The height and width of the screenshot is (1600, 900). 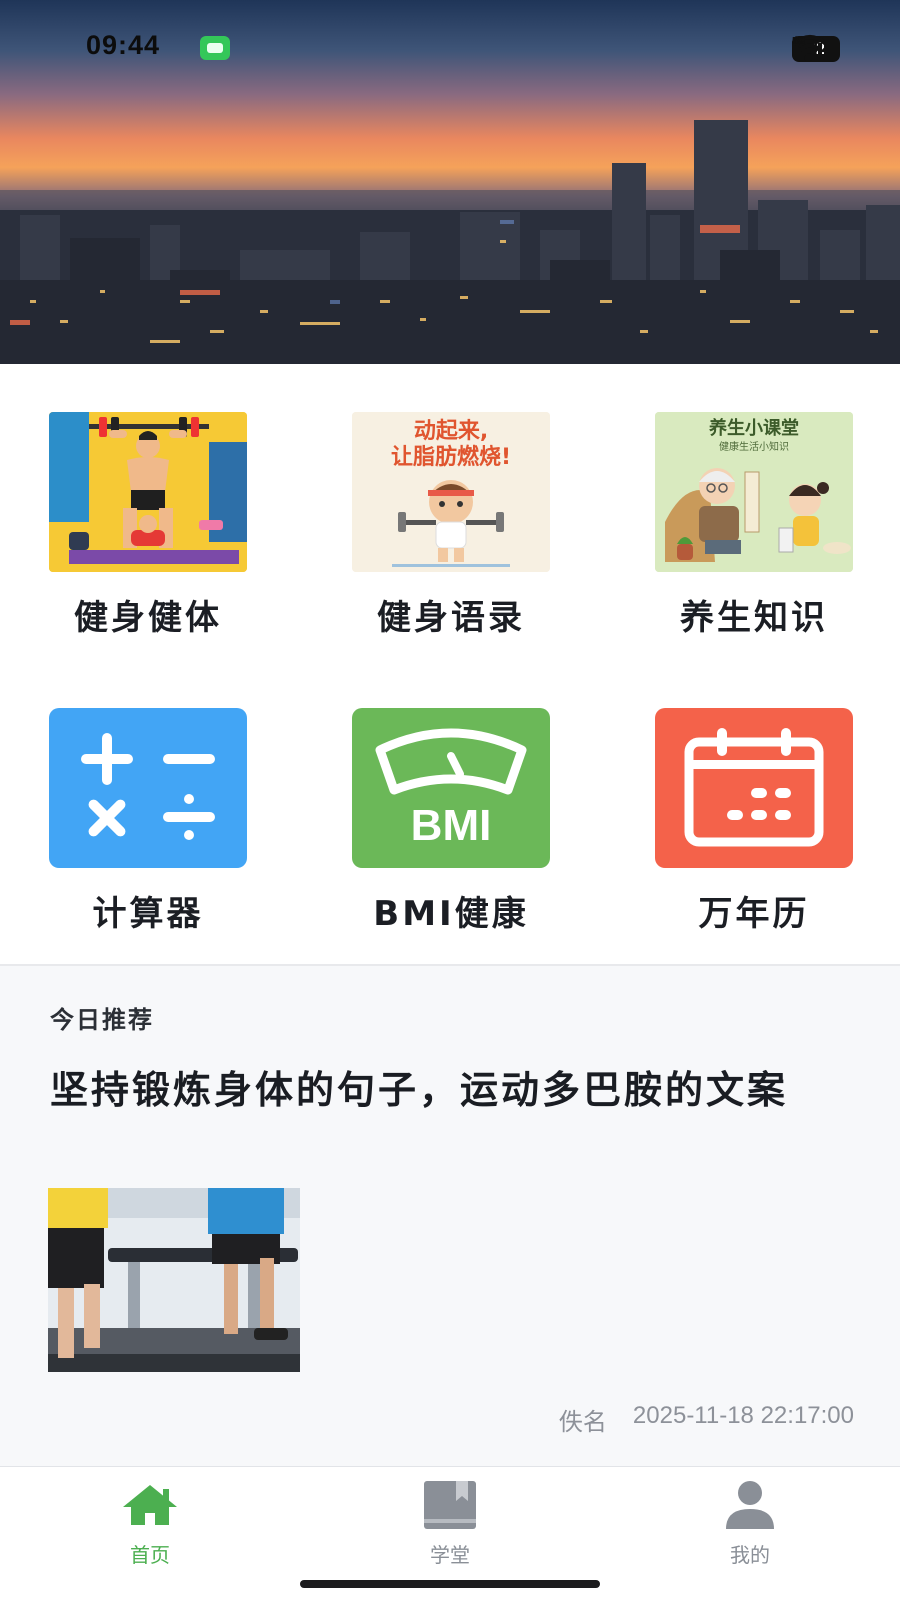 I want to click on section-title: 今日推荐, so click(x=102, y=1020).